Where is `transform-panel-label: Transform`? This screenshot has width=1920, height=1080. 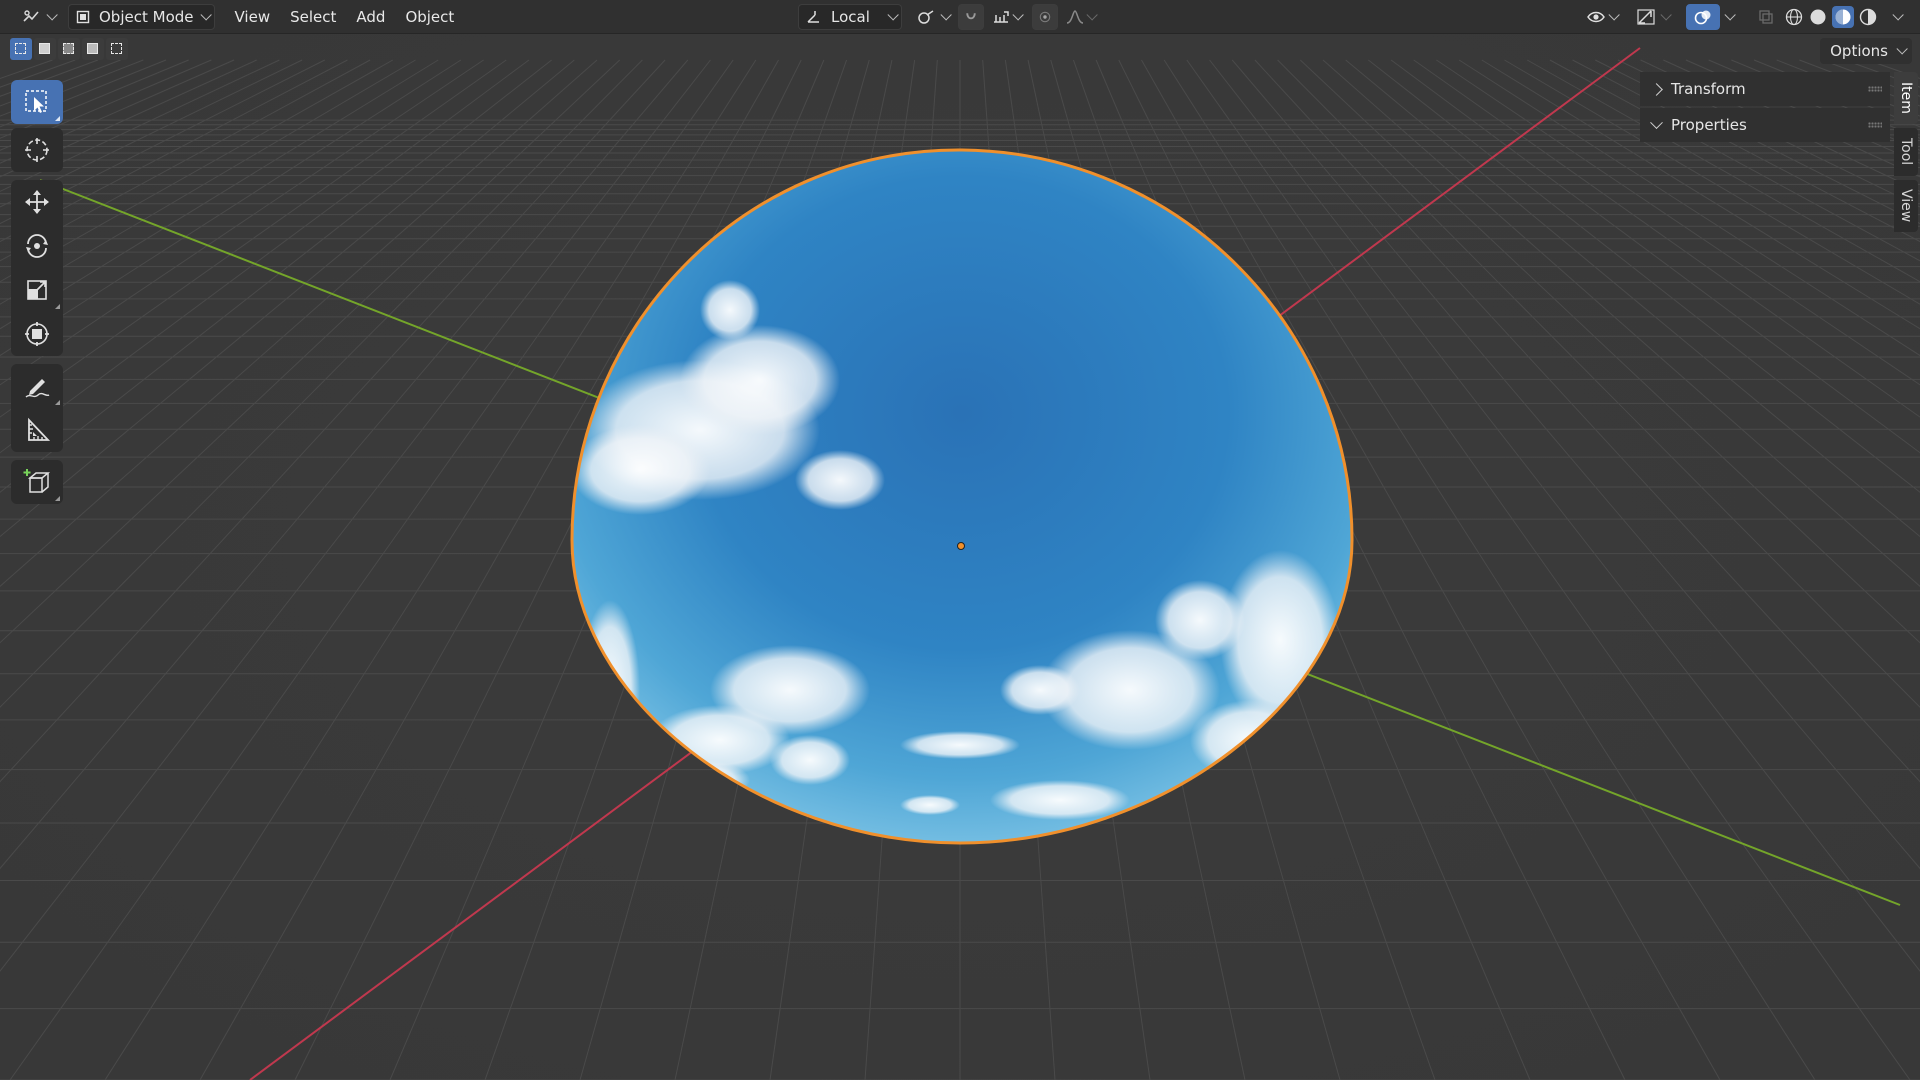
transform-panel-label: Transform is located at coordinates (1708, 89).